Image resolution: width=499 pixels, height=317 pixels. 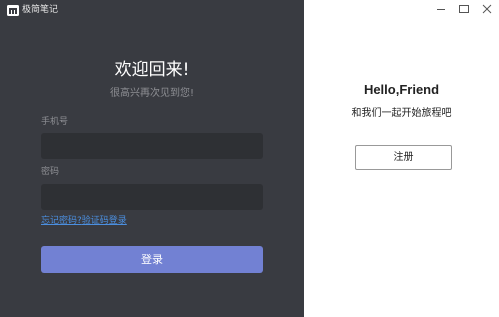 What do you see at coordinates (152, 146) in the screenshot?
I see `phone-input` at bounding box center [152, 146].